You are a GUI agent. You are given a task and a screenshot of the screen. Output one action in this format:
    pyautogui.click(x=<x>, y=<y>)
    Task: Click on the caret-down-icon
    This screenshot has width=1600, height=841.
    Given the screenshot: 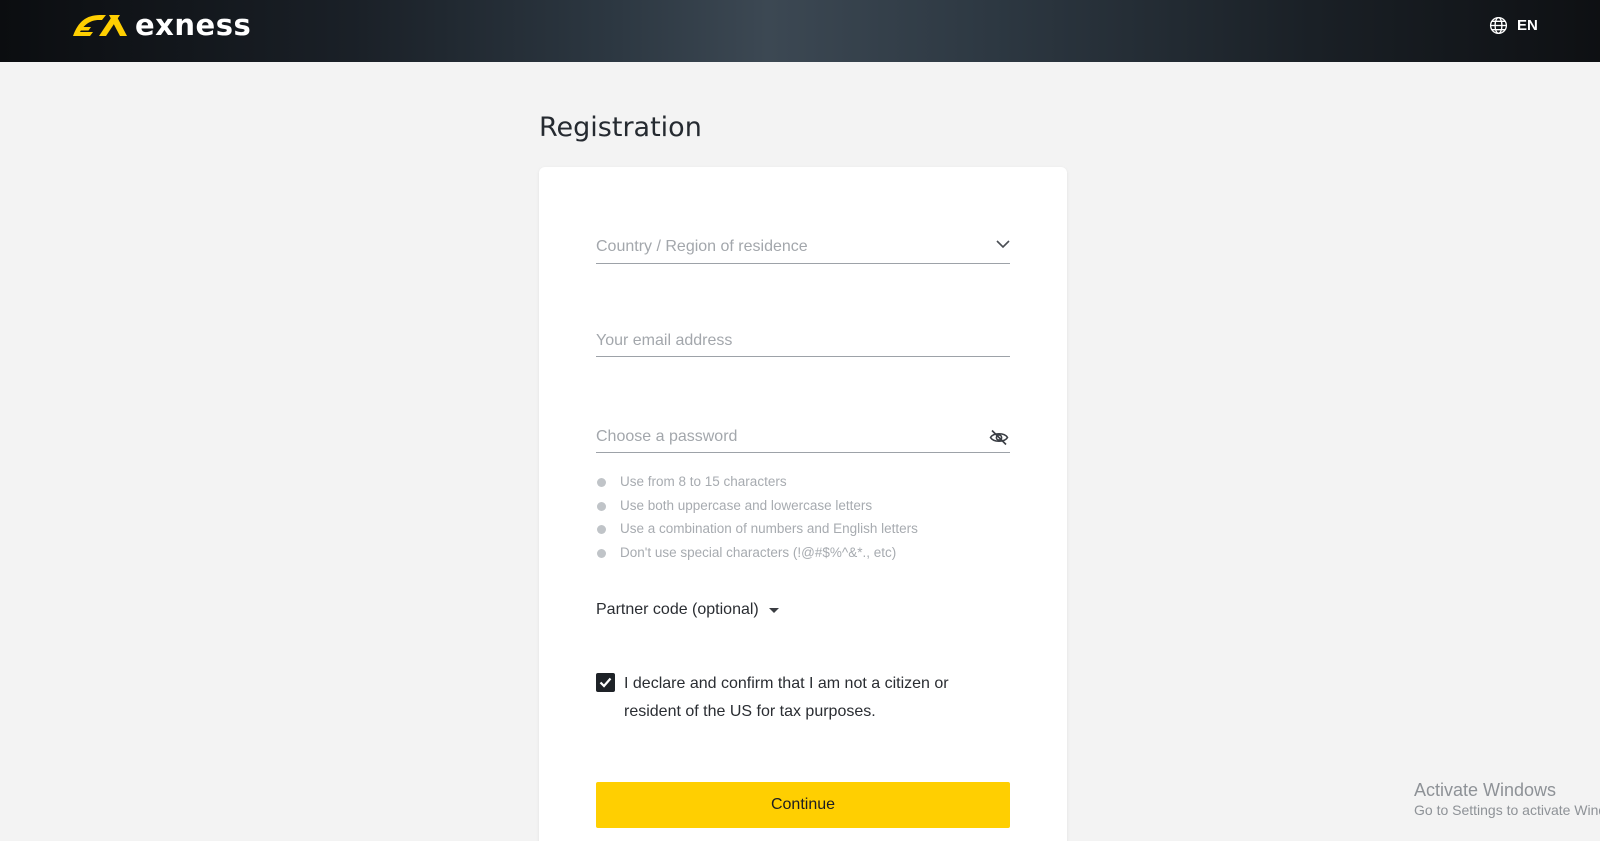 What is the action you would take?
    pyautogui.click(x=773, y=610)
    